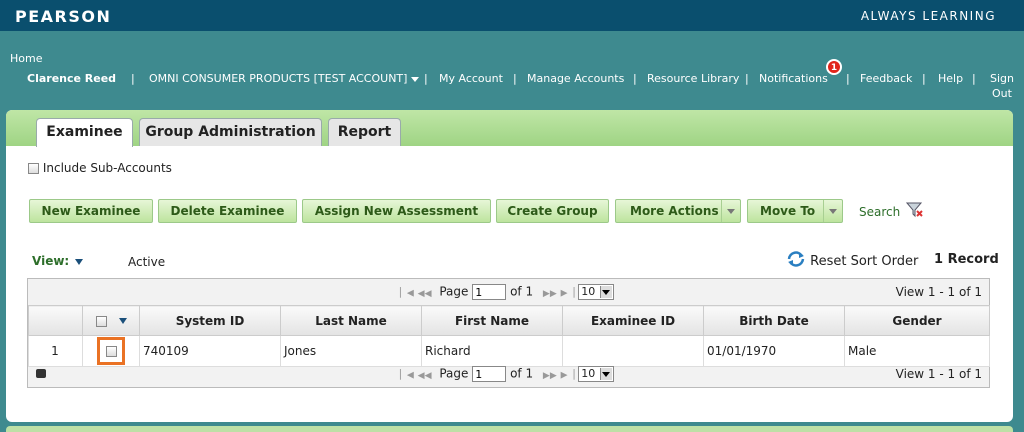  I want to click on user-name: Clarence Reed, so click(71, 78).